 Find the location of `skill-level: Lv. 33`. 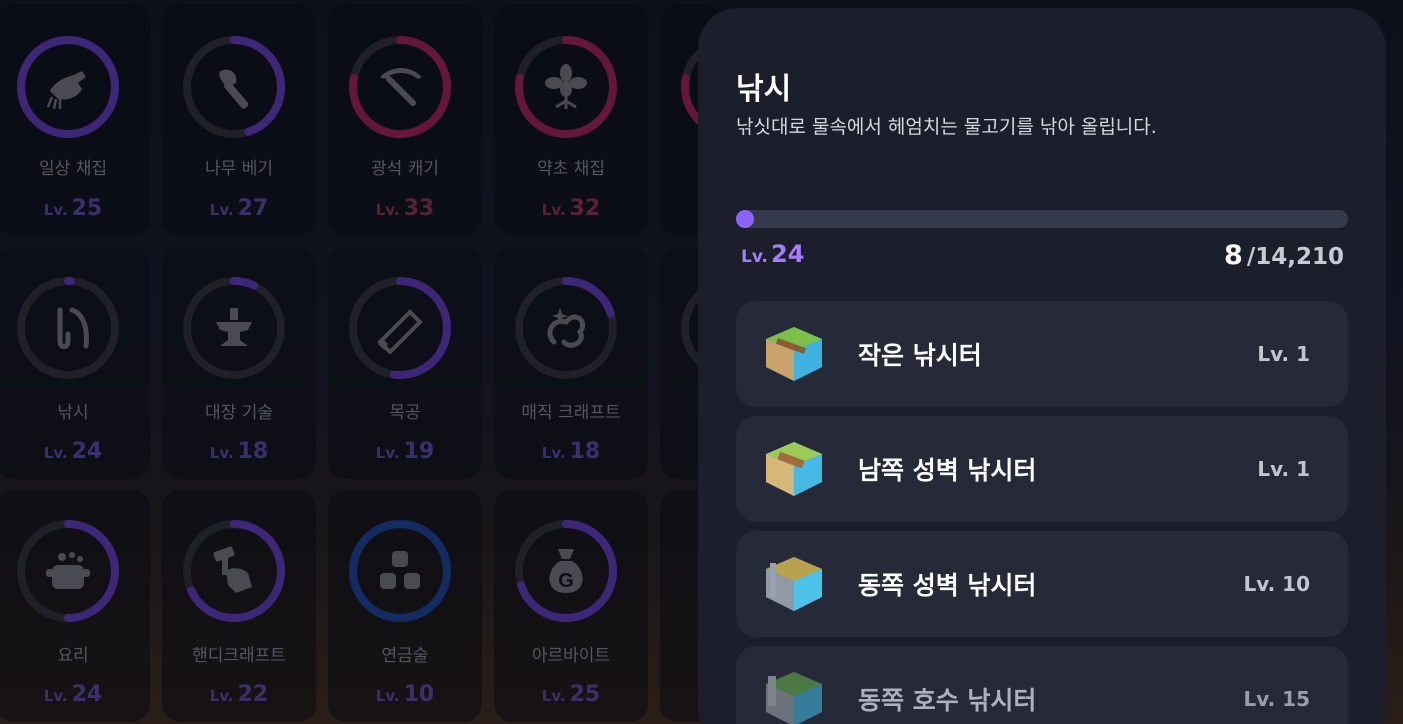

skill-level: Lv. 33 is located at coordinates (405, 208).